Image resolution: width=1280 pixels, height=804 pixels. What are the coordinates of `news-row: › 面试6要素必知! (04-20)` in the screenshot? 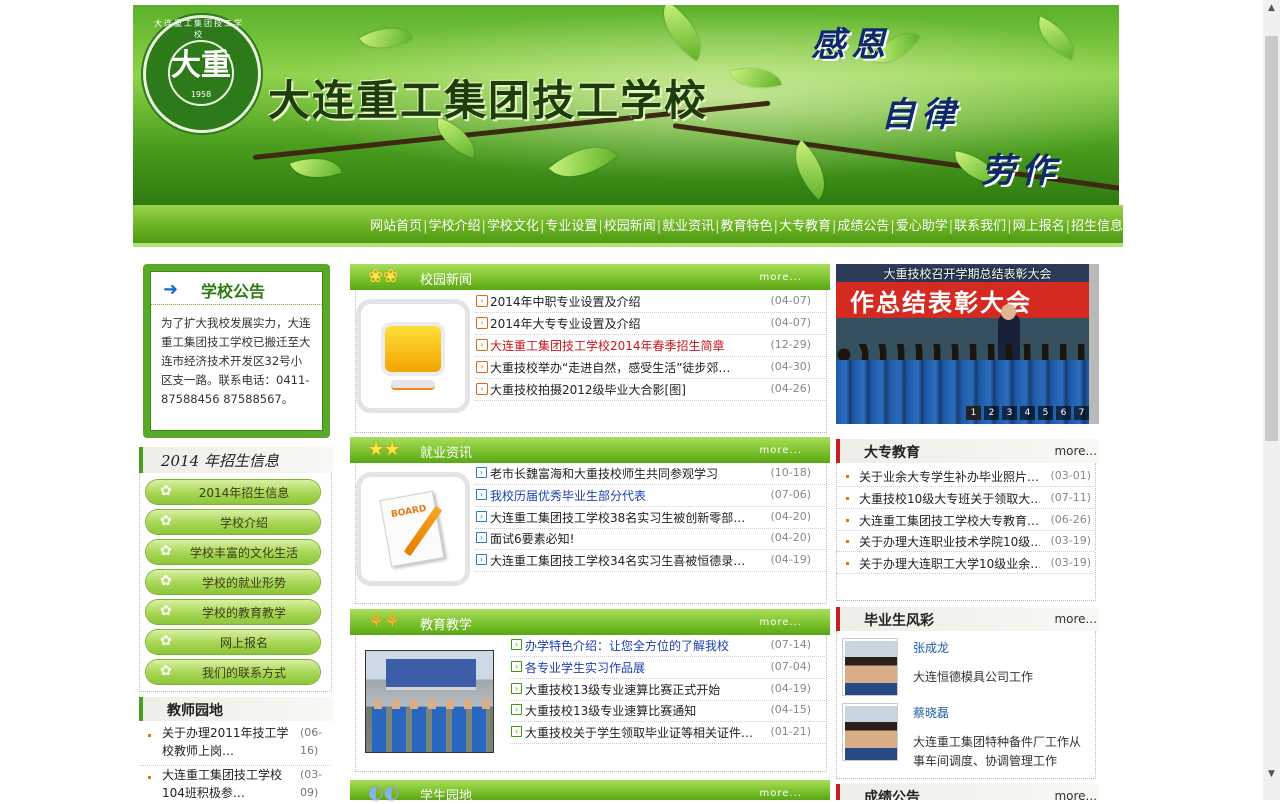 It's located at (650, 539).